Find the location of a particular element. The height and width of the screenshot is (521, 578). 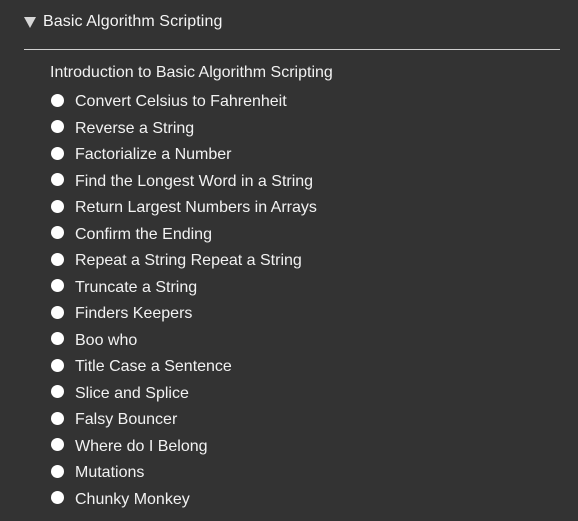

challenge-item: Truncate a String is located at coordinates (183, 288).